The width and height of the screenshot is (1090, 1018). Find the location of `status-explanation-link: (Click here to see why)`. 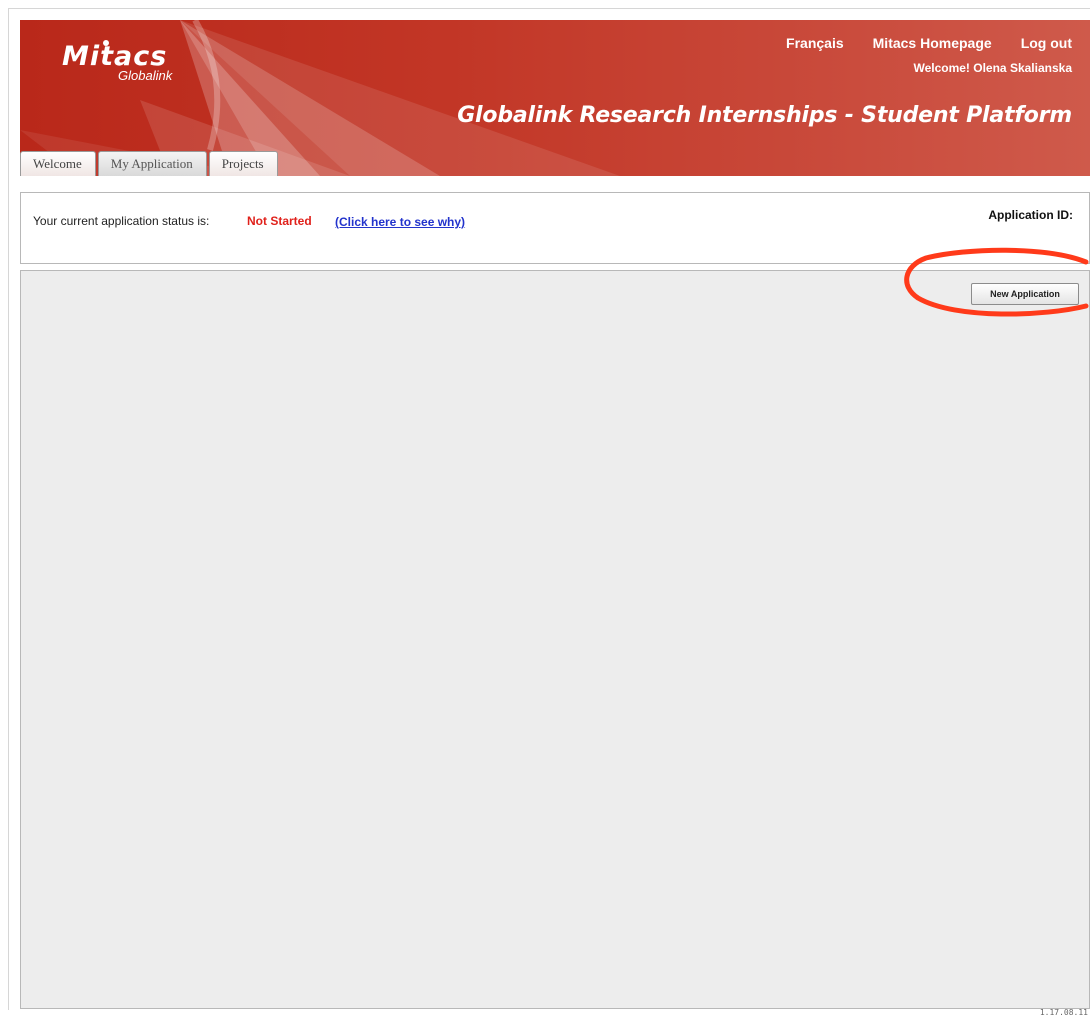

status-explanation-link: (Click here to see why) is located at coordinates (400, 222).